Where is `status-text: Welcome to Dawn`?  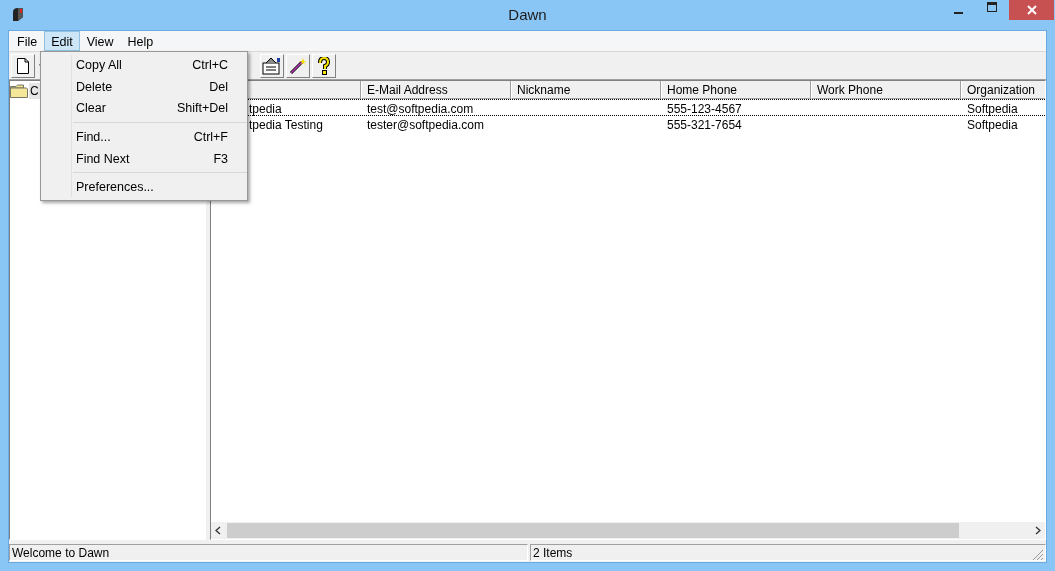 status-text: Welcome to Dawn is located at coordinates (268, 552).